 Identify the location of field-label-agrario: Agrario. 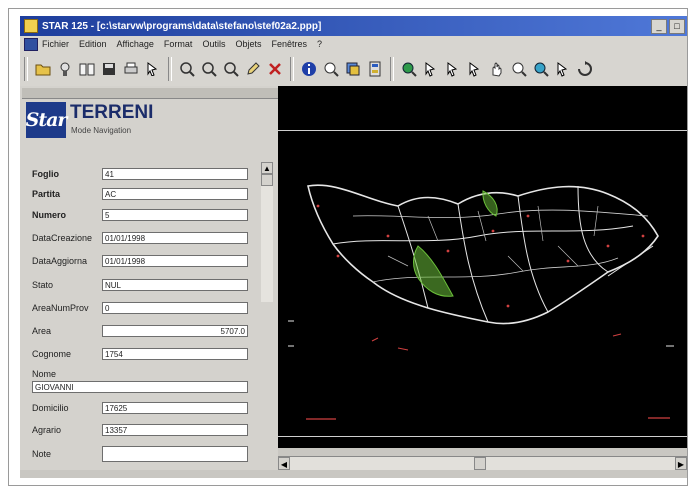
(47, 430).